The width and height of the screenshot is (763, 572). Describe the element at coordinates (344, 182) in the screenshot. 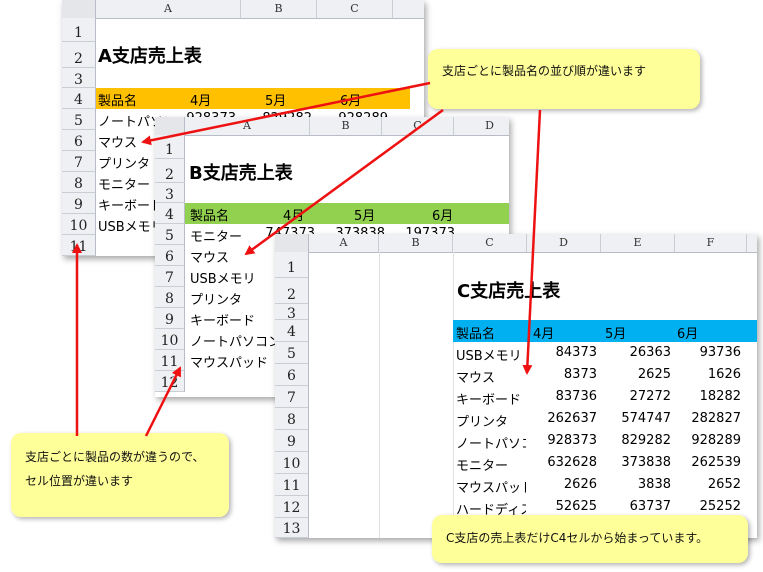

I see `arrow-to-sheet-b-mouse` at that location.